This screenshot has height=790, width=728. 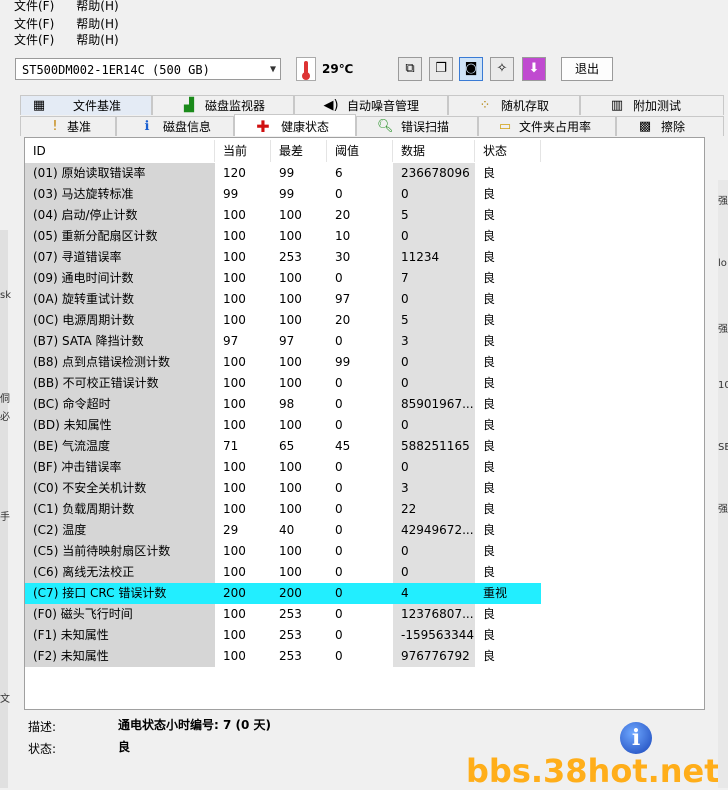 What do you see at coordinates (410, 69) in the screenshot?
I see `copy-button: ⧉` at bounding box center [410, 69].